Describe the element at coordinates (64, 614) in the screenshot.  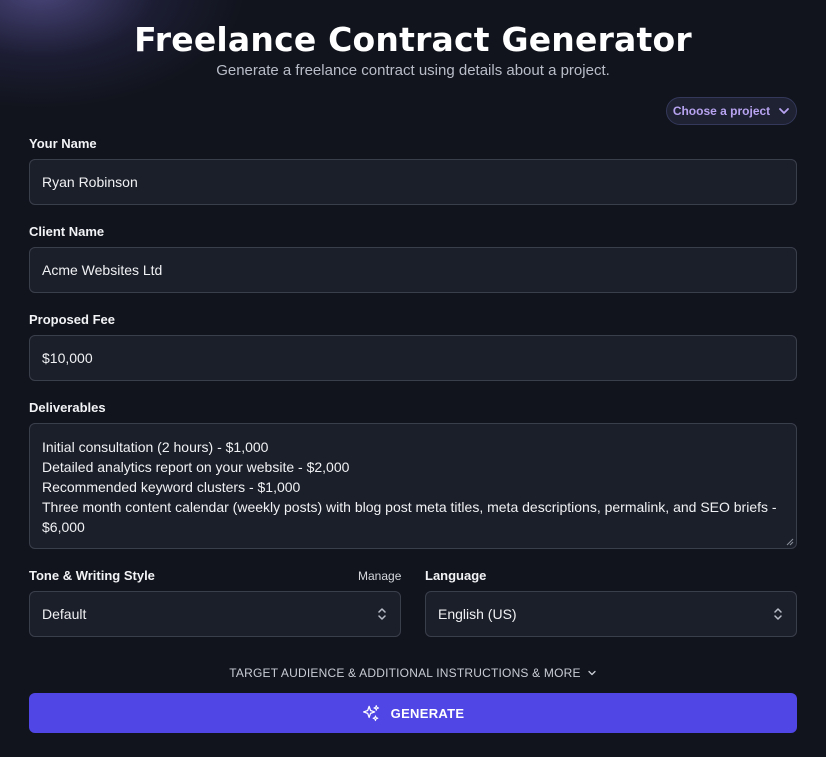
I see `tone-select-value: Default` at that location.